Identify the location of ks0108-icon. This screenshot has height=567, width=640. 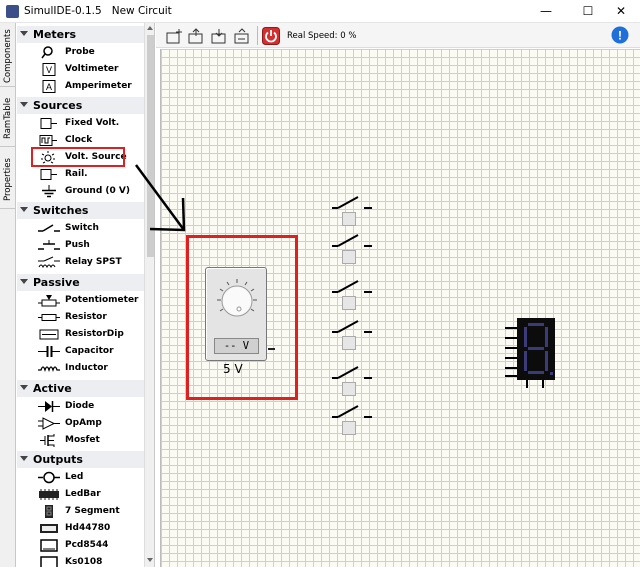
(49, 561).